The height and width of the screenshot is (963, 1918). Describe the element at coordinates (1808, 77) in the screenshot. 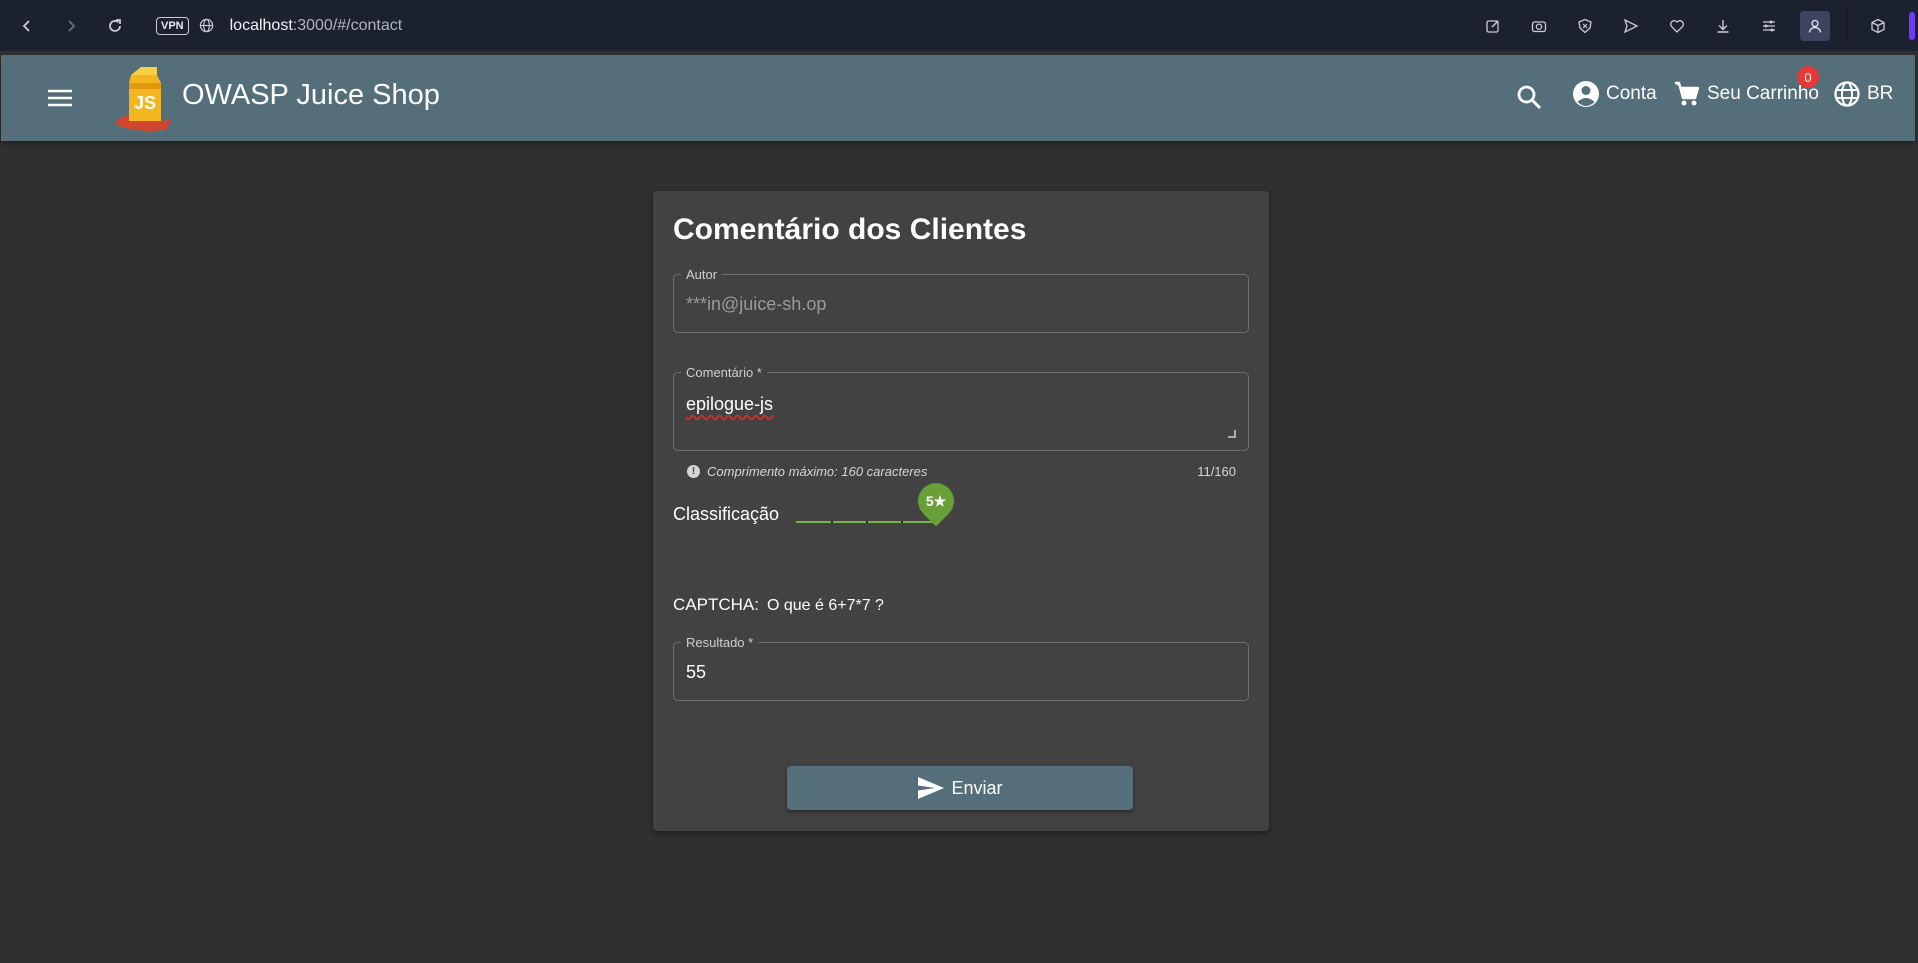

I see `cart-count-badge: 0` at that location.